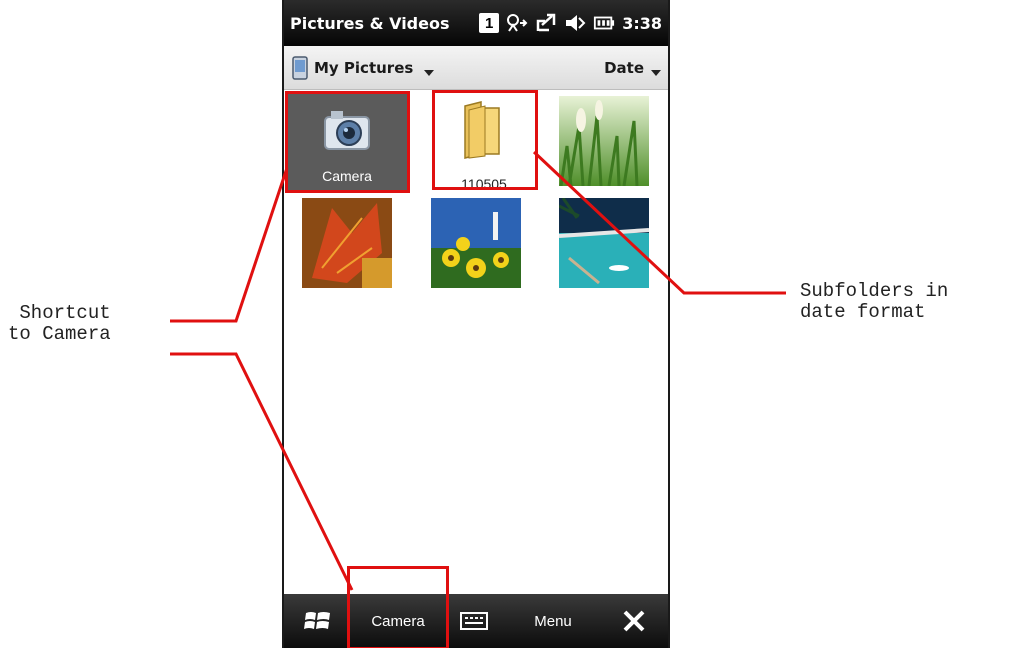 The width and height of the screenshot is (1013, 648). Describe the element at coordinates (659, 222) in the screenshot. I see `callout-line-folder` at that location.